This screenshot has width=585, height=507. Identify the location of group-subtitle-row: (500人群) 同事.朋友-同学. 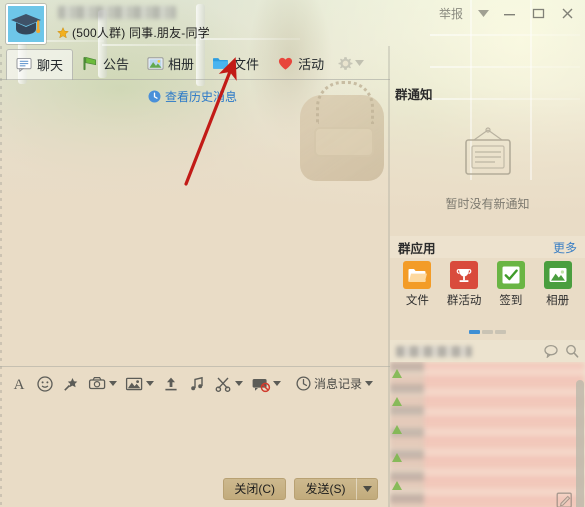
(133, 32).